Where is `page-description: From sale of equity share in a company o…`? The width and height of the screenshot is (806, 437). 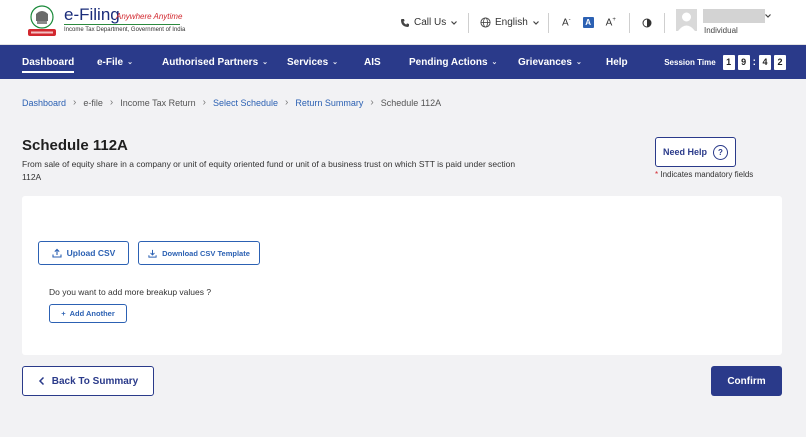
page-description: From sale of equity share in a company o… is located at coordinates (269, 170).